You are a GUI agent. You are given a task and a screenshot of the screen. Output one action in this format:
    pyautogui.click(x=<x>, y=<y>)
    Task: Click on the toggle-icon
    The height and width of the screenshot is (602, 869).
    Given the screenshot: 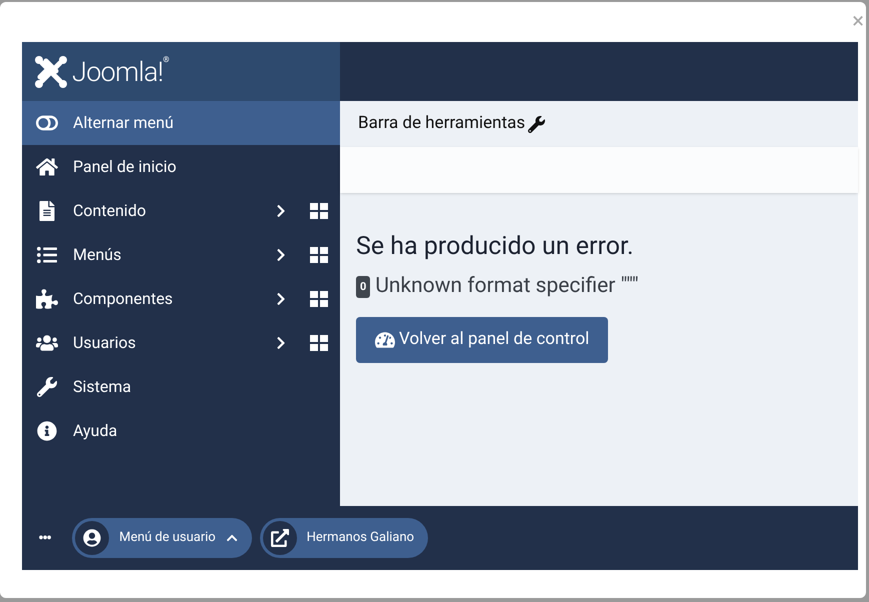 What is the action you would take?
    pyautogui.click(x=47, y=123)
    